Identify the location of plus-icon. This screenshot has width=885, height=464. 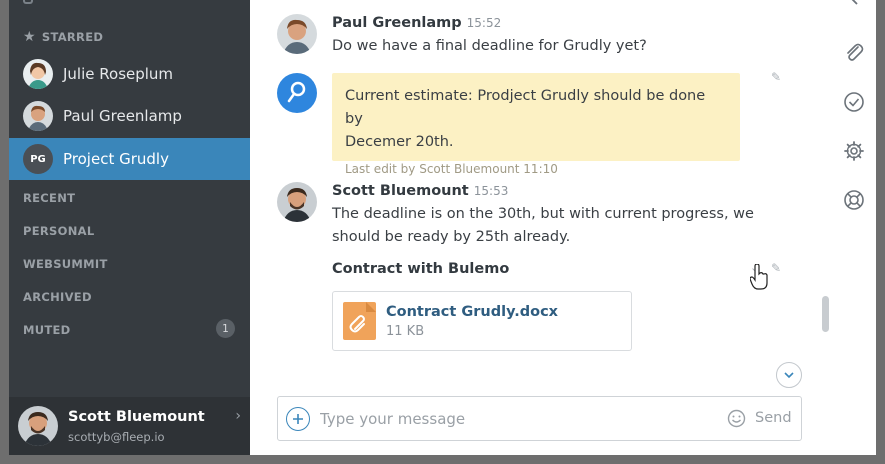
(298, 419).